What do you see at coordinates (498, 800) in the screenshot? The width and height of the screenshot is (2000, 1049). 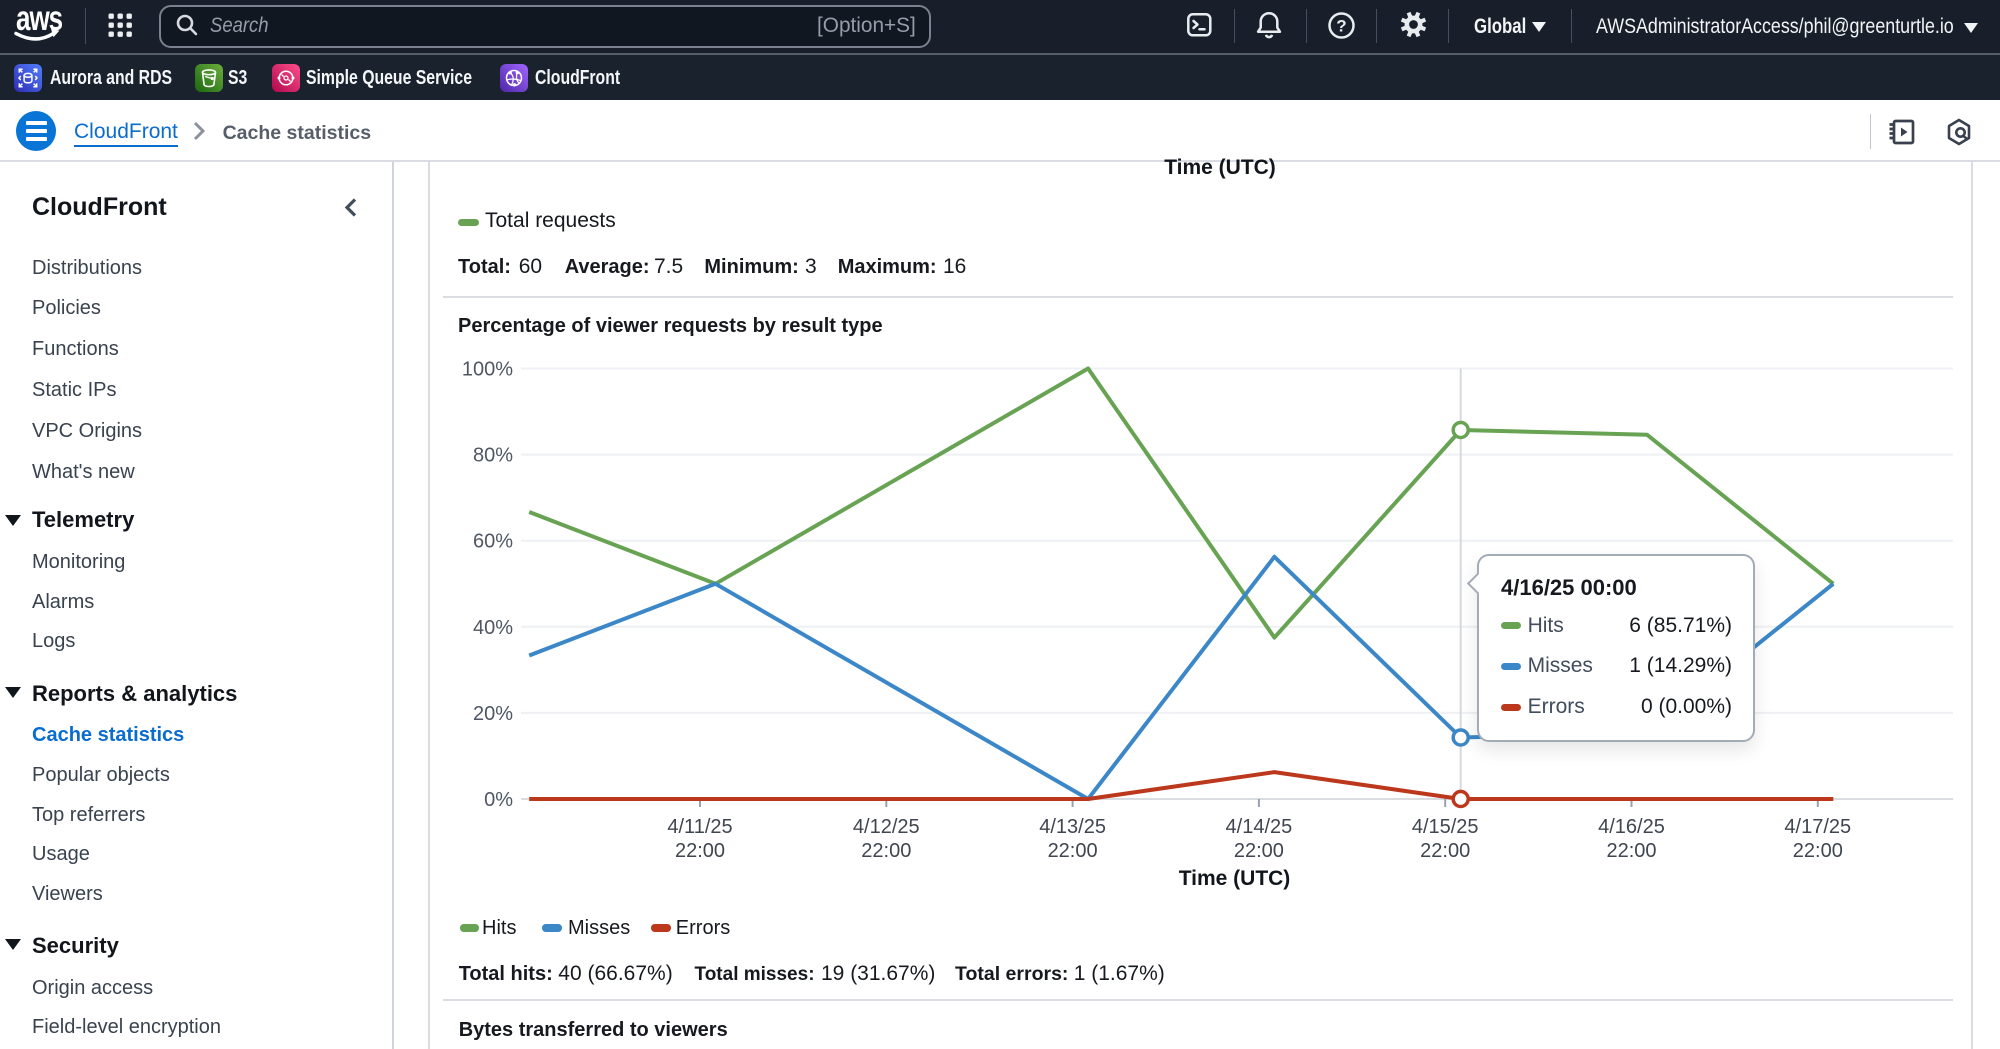 I see `svg-text: 0%` at bounding box center [498, 800].